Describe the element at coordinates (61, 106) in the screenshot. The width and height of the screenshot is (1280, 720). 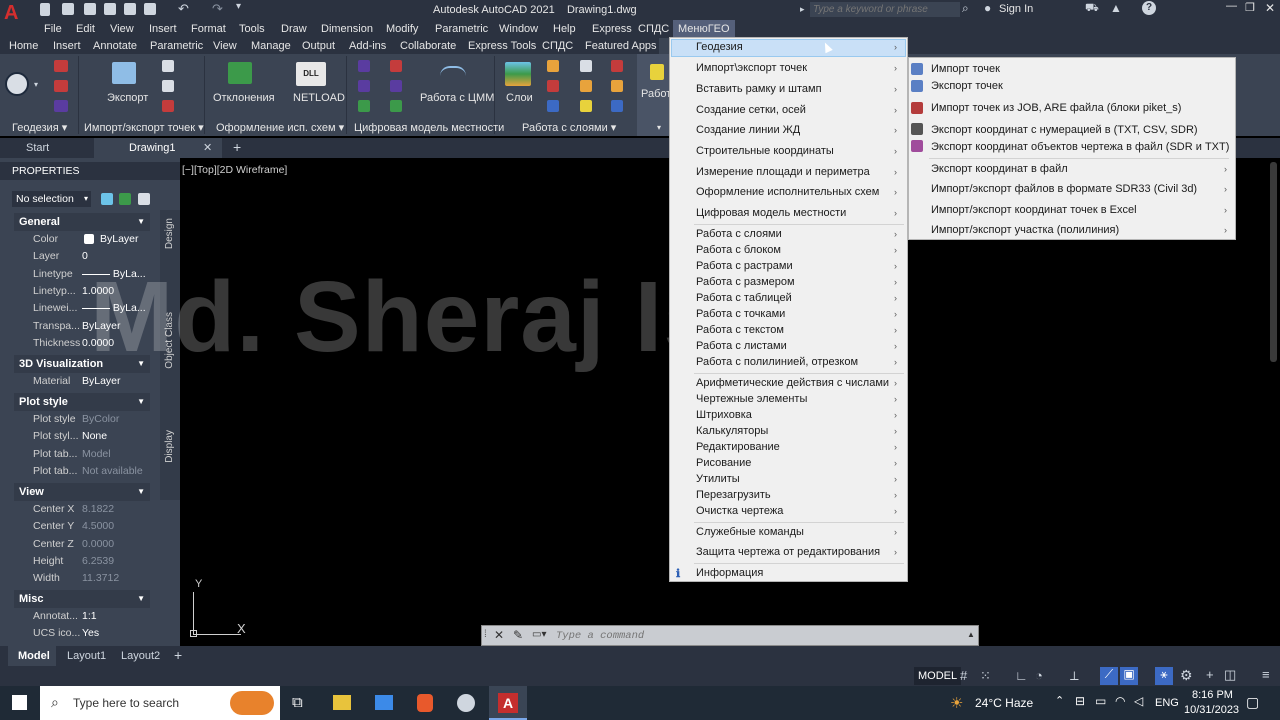
I see `cross-tool-icon` at that location.